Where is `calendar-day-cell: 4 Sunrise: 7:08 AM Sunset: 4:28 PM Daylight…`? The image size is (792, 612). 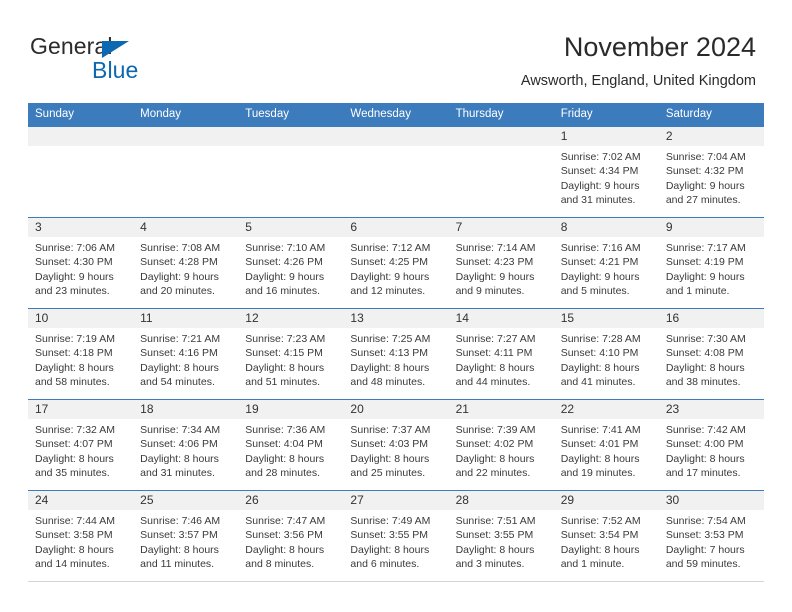
calendar-day-cell: 4 Sunrise: 7:08 AM Sunset: 4:28 PM Daylight… is located at coordinates (186, 263).